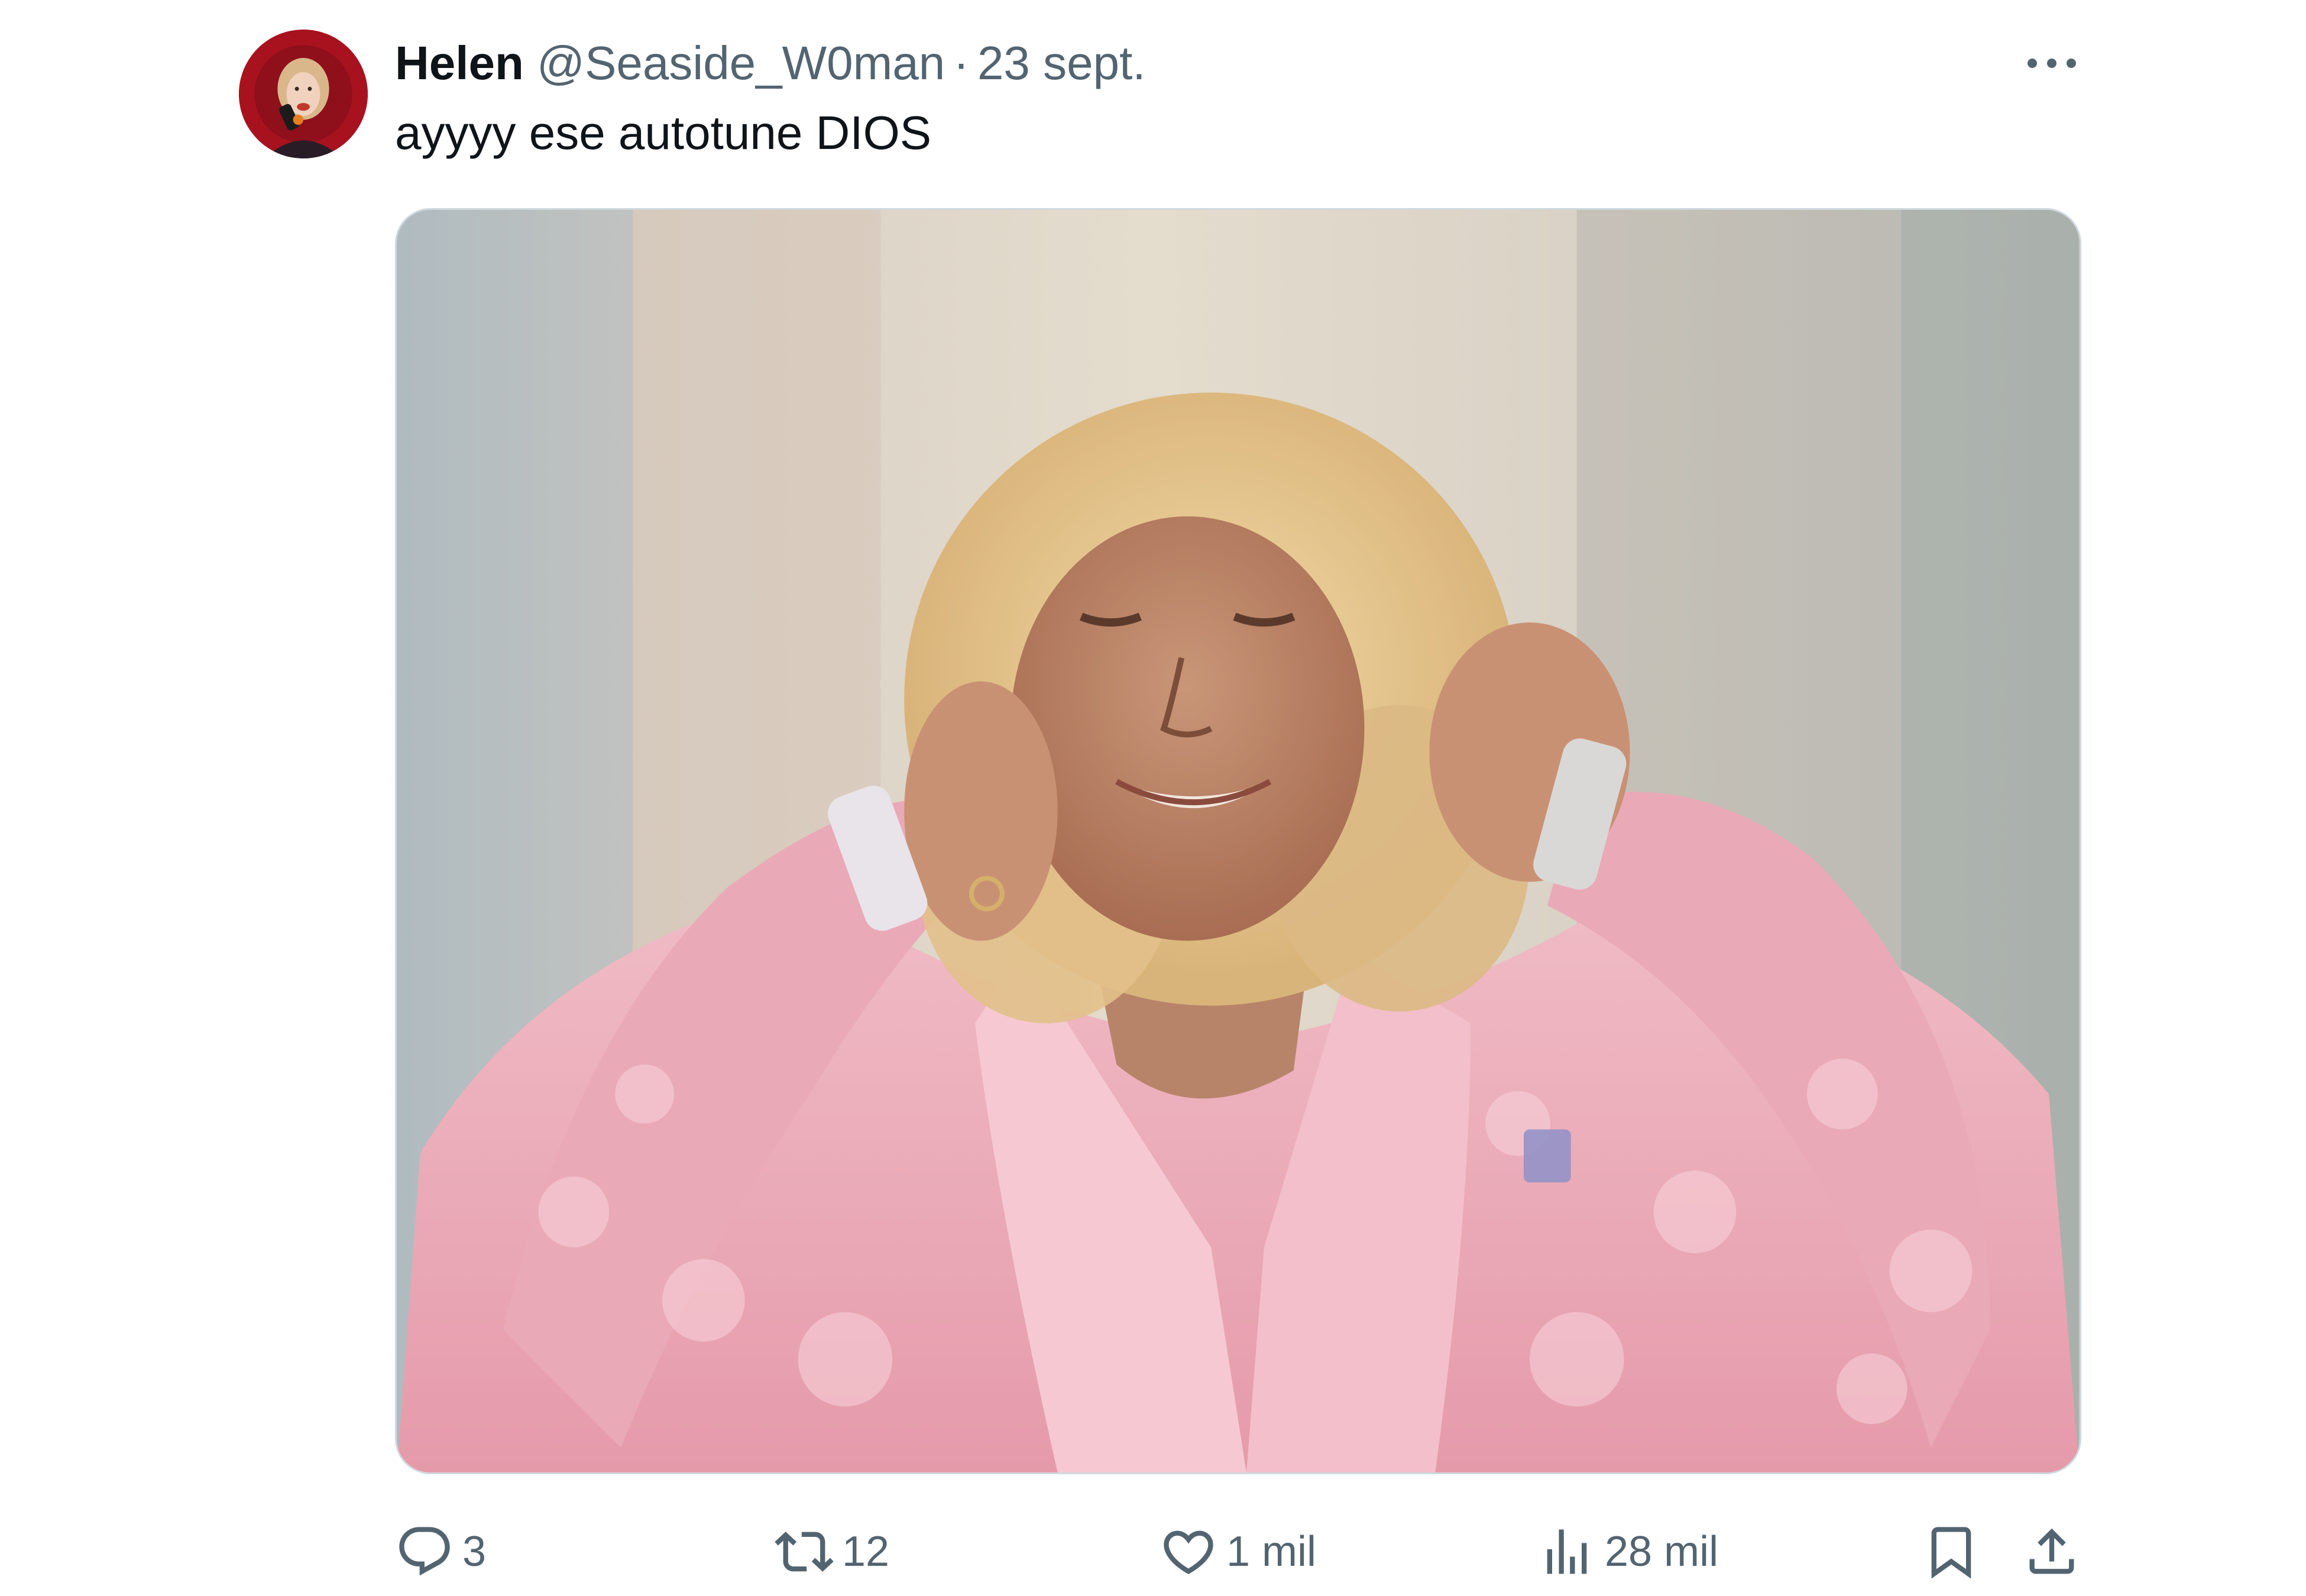 Image resolution: width=2306 pixels, height=1596 pixels. What do you see at coordinates (1153, 1551) in the screenshot?
I see `tweet-actions: 3 12 1 mil 28 mil` at bounding box center [1153, 1551].